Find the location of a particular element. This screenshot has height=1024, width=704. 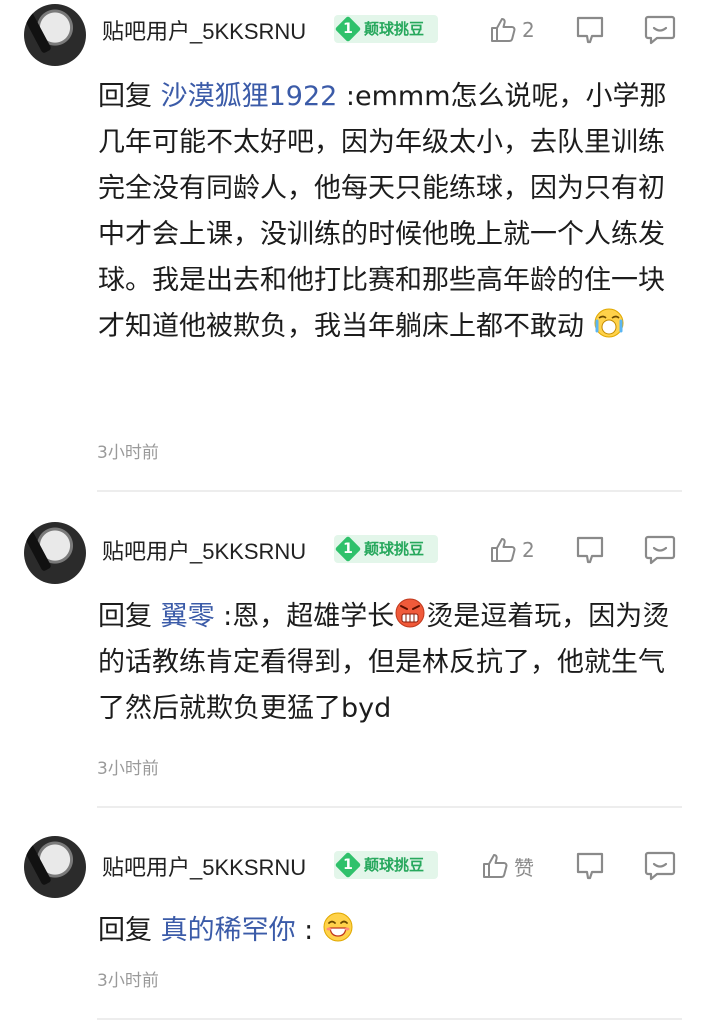

mention-link: 沙漠狐狸1922 is located at coordinates (249, 96).